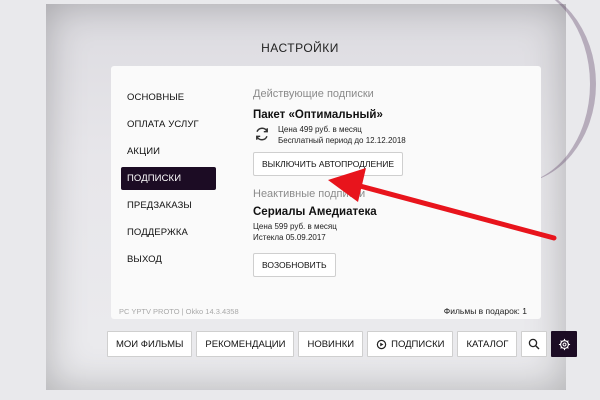 Image resolution: width=600 pixels, height=400 pixels. Describe the element at coordinates (442, 204) in the screenshot. I see `annotation-arrow` at that location.